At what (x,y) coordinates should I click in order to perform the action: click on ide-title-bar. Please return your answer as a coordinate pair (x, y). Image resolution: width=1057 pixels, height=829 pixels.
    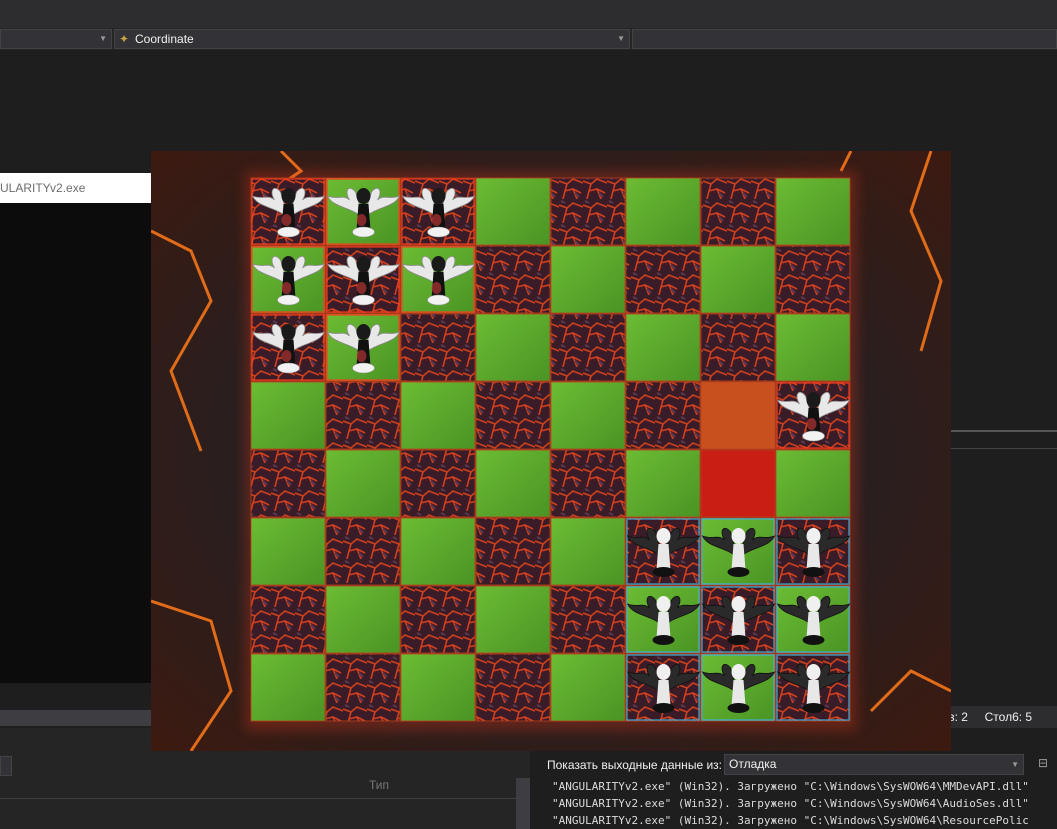
    Looking at the image, I should click on (528, 14).